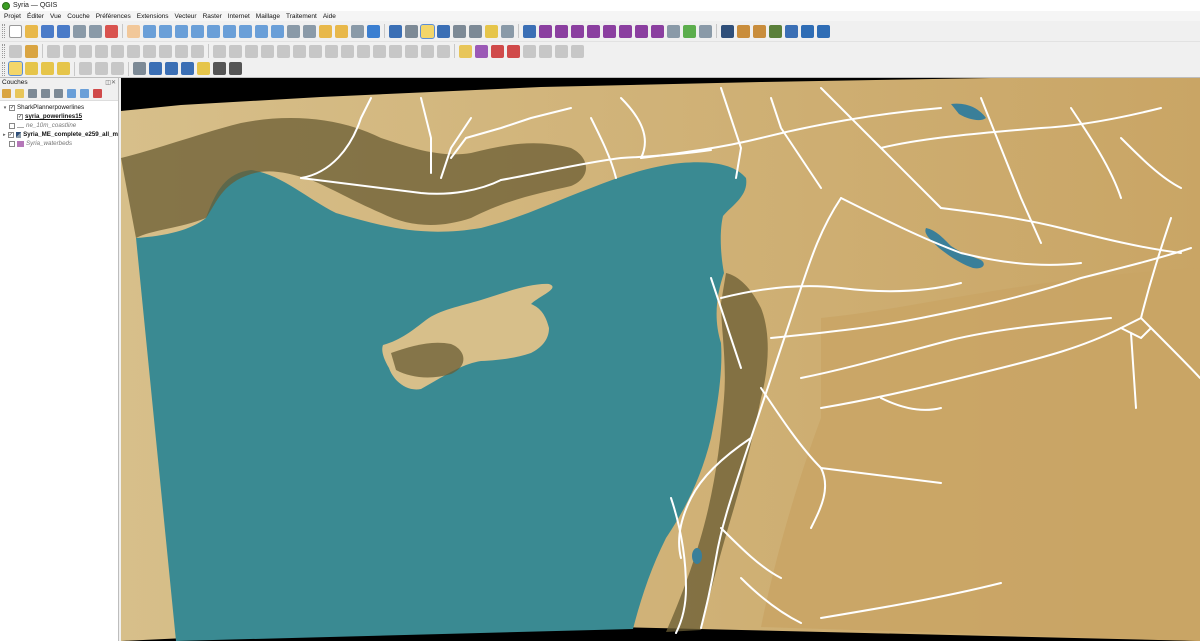  What do you see at coordinates (165, 51) in the screenshot?
I see `paste-icon` at bounding box center [165, 51].